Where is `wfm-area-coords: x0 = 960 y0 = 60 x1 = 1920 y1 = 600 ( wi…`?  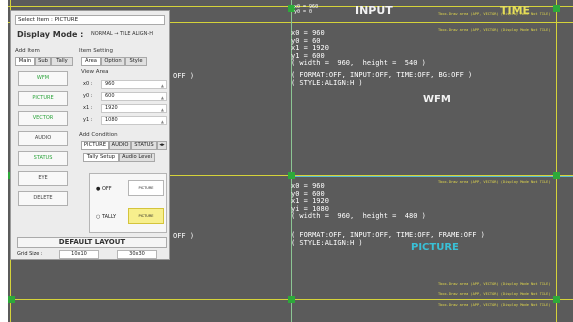 wfm-area-coords: x0 = 960 y0 = 60 x1 = 1920 y1 = 600 ( wi… is located at coordinates (358, 48).